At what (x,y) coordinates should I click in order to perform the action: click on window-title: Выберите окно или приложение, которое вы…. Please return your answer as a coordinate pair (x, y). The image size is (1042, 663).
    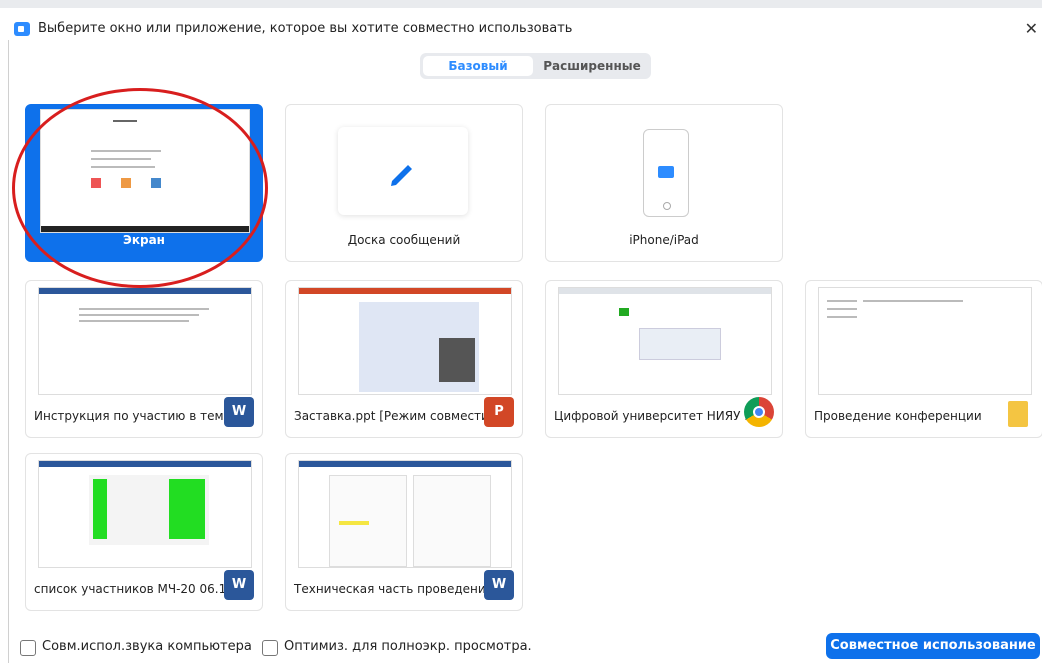
    Looking at the image, I should click on (305, 28).